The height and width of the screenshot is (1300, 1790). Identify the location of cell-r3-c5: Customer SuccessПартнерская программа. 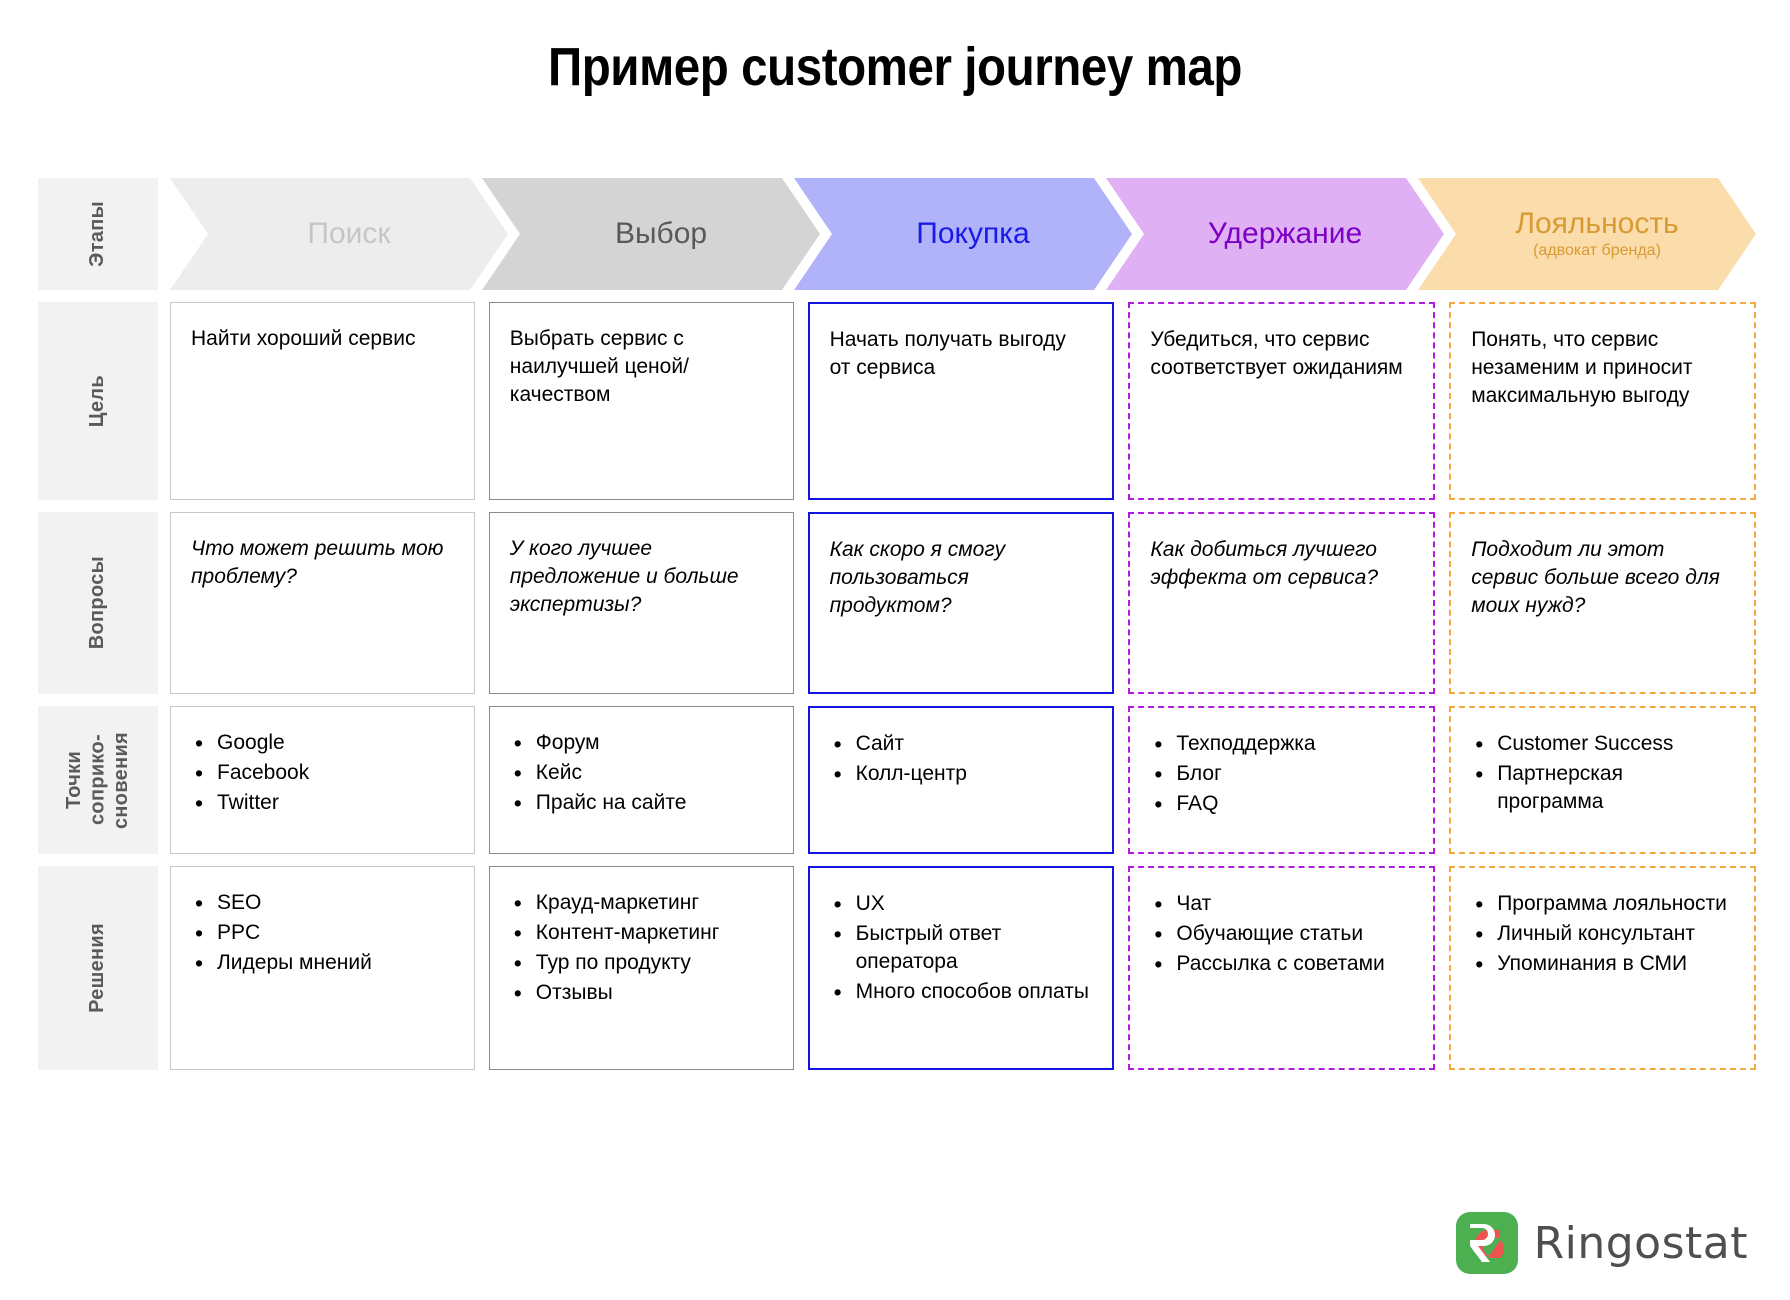
(1602, 780).